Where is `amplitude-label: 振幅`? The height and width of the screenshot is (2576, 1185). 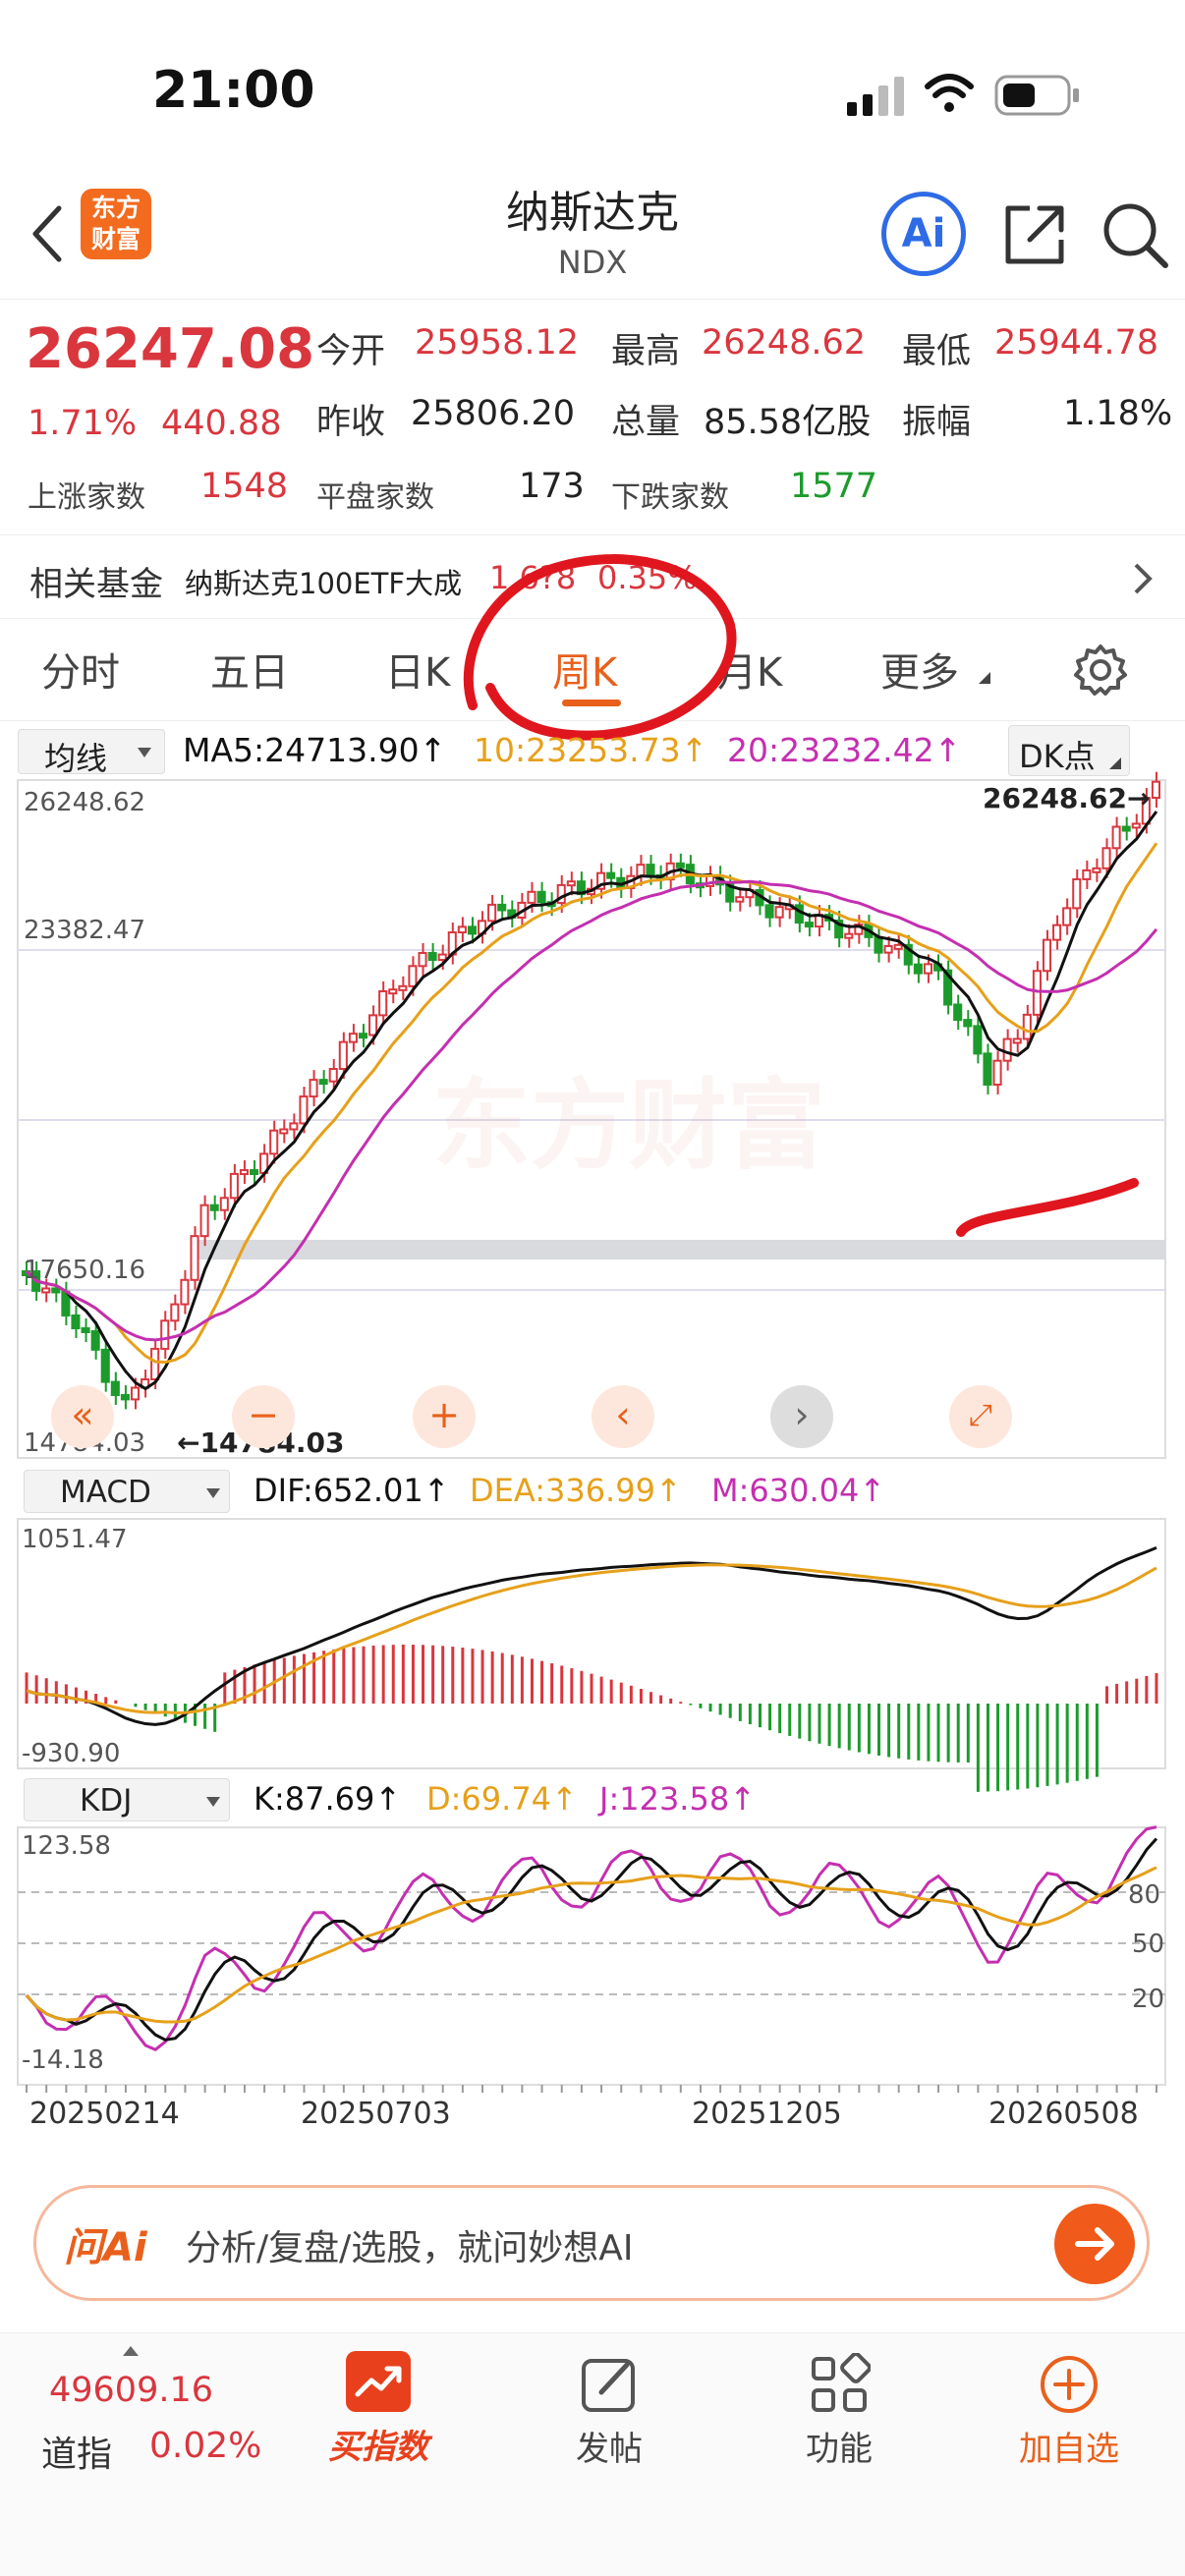 amplitude-label: 振幅 is located at coordinates (937, 422).